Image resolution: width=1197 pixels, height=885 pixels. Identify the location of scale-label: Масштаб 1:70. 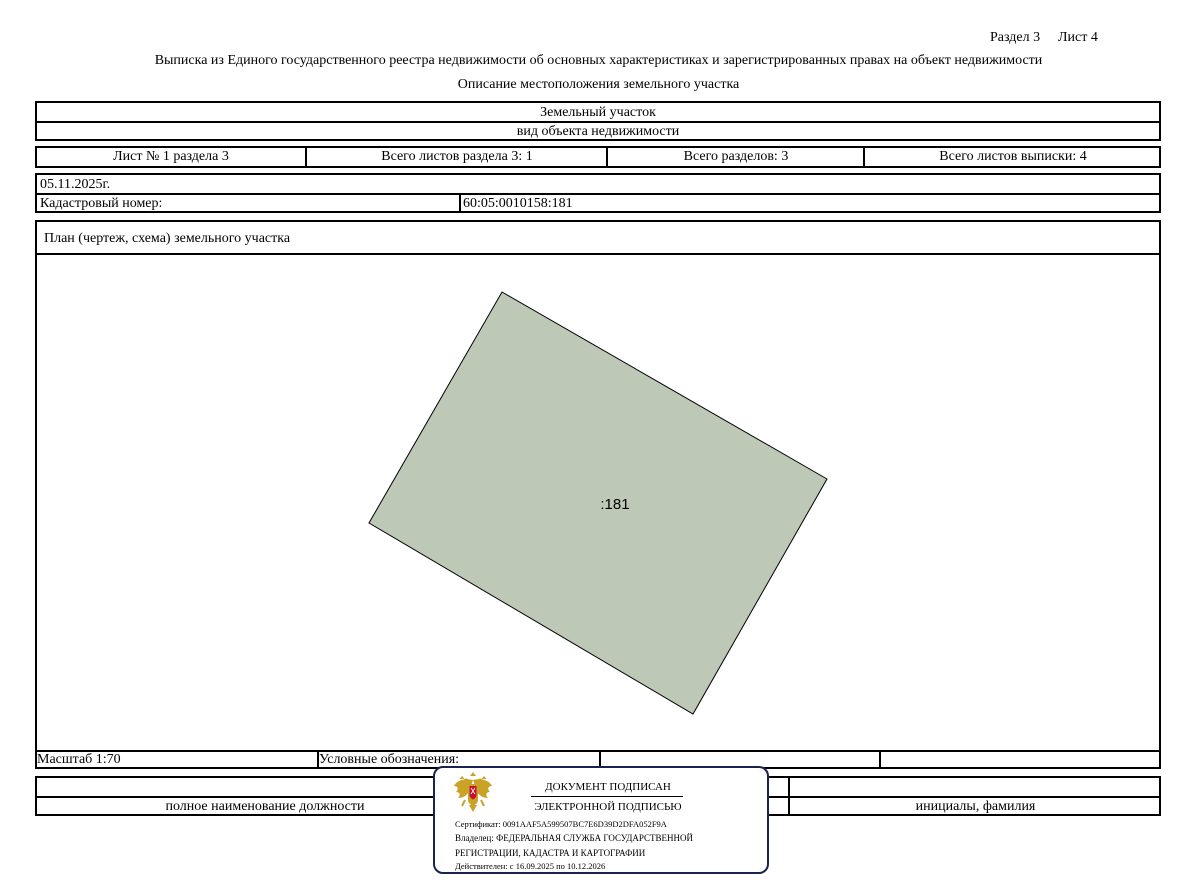
(79, 759).